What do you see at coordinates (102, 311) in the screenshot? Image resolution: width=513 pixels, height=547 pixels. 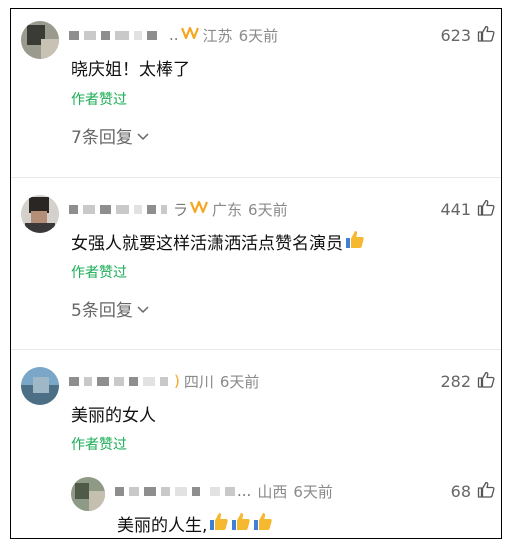 I see `replies-label: 5条回复` at bounding box center [102, 311].